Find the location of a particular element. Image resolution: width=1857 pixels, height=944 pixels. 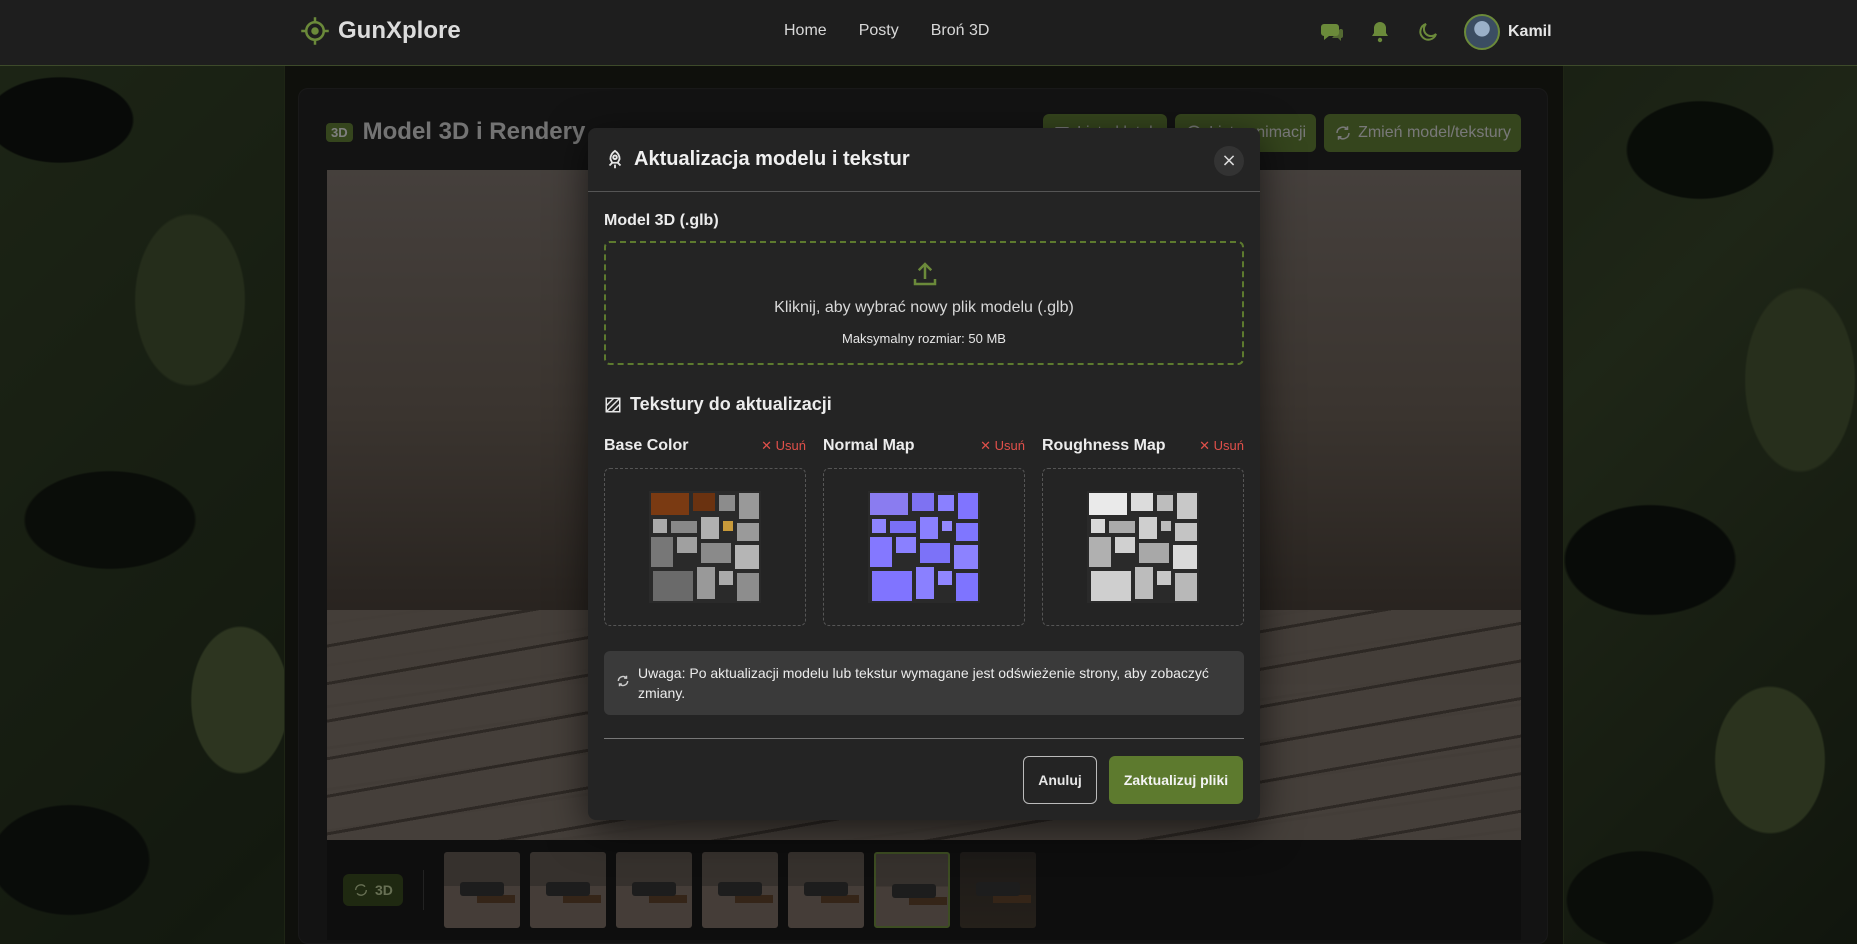

close-button: × is located at coordinates (1229, 161).